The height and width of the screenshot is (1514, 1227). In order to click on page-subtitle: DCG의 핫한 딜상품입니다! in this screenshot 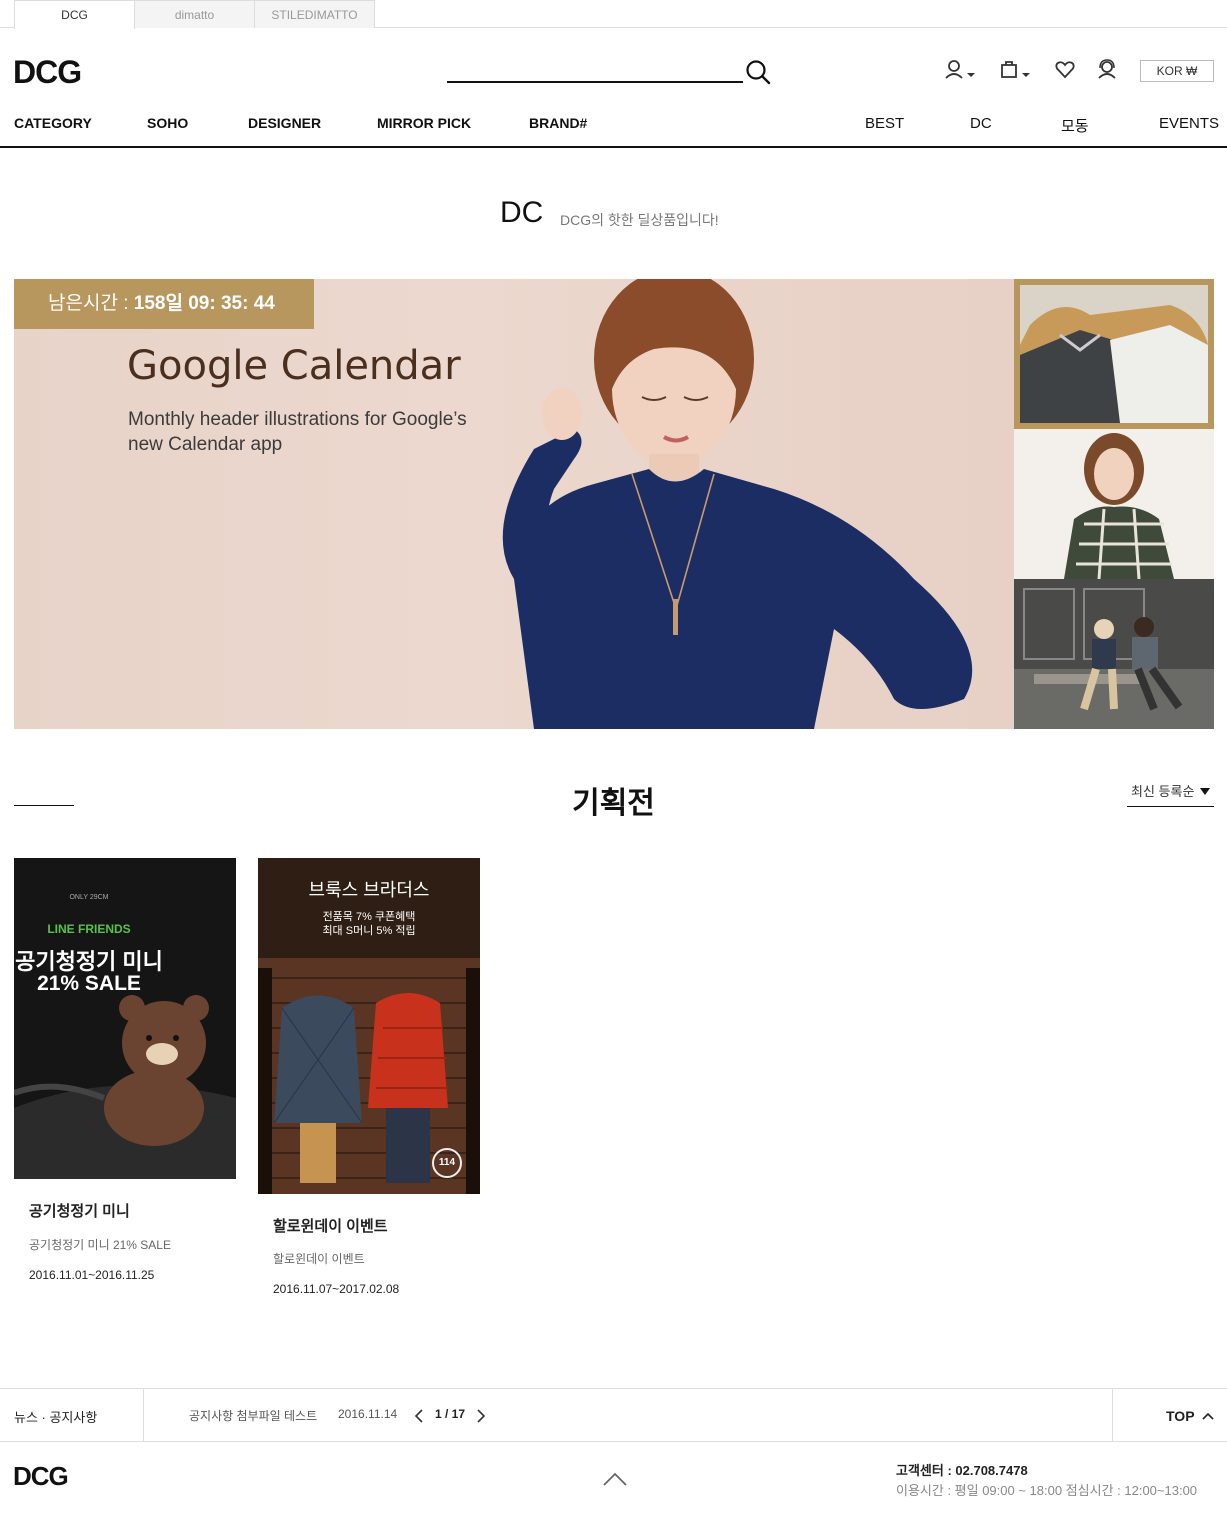, I will do `click(639, 220)`.